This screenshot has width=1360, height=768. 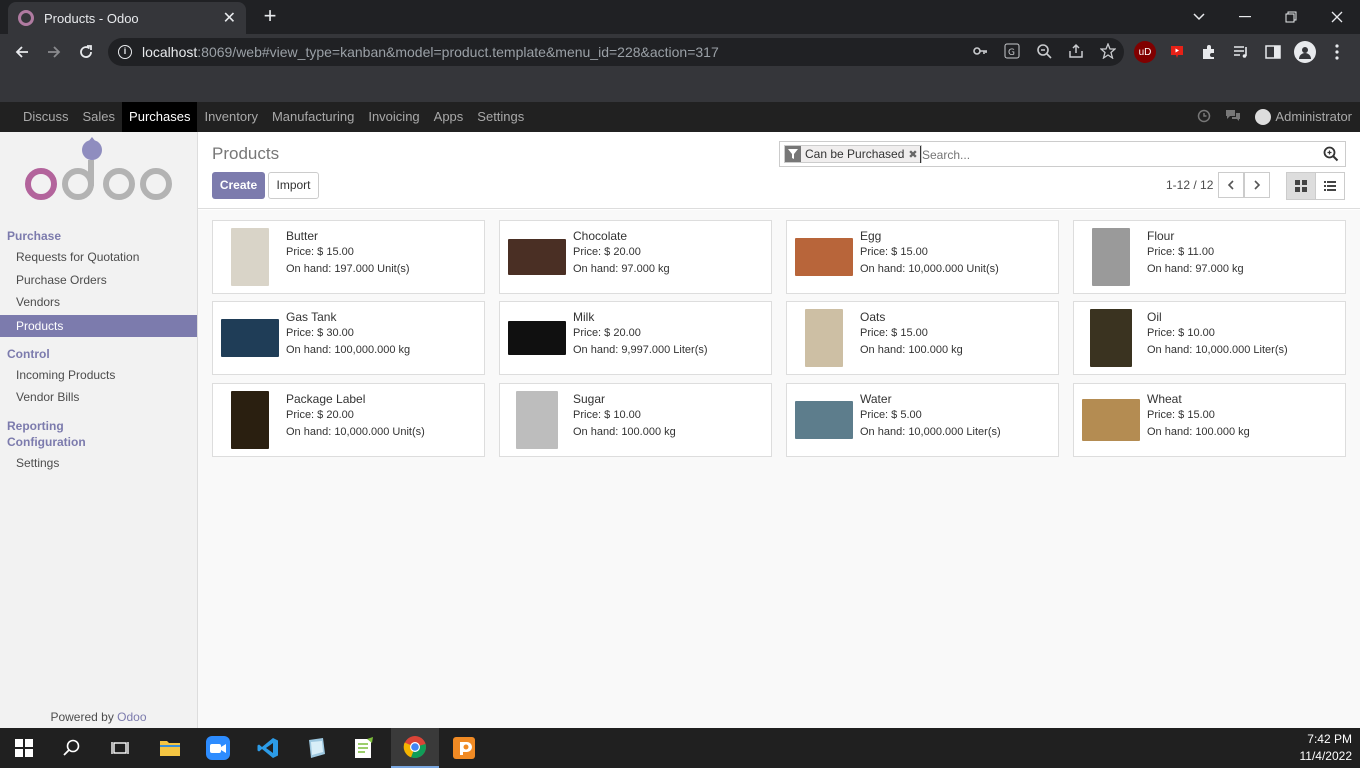 What do you see at coordinates (355, 432) in the screenshot?
I see `product-on-hand: On hand: 10,000.000 Unit(s)` at bounding box center [355, 432].